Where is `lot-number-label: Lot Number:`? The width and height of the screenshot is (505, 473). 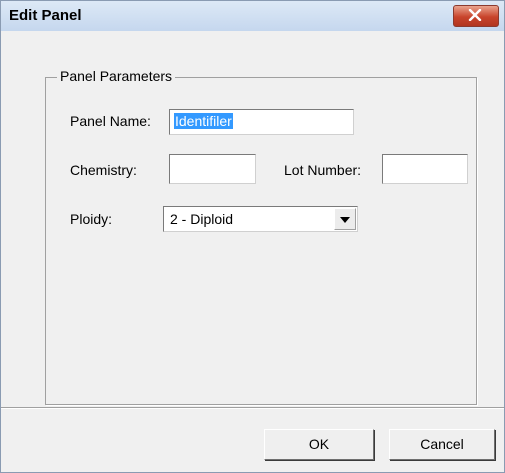 lot-number-label: Lot Number: is located at coordinates (323, 170).